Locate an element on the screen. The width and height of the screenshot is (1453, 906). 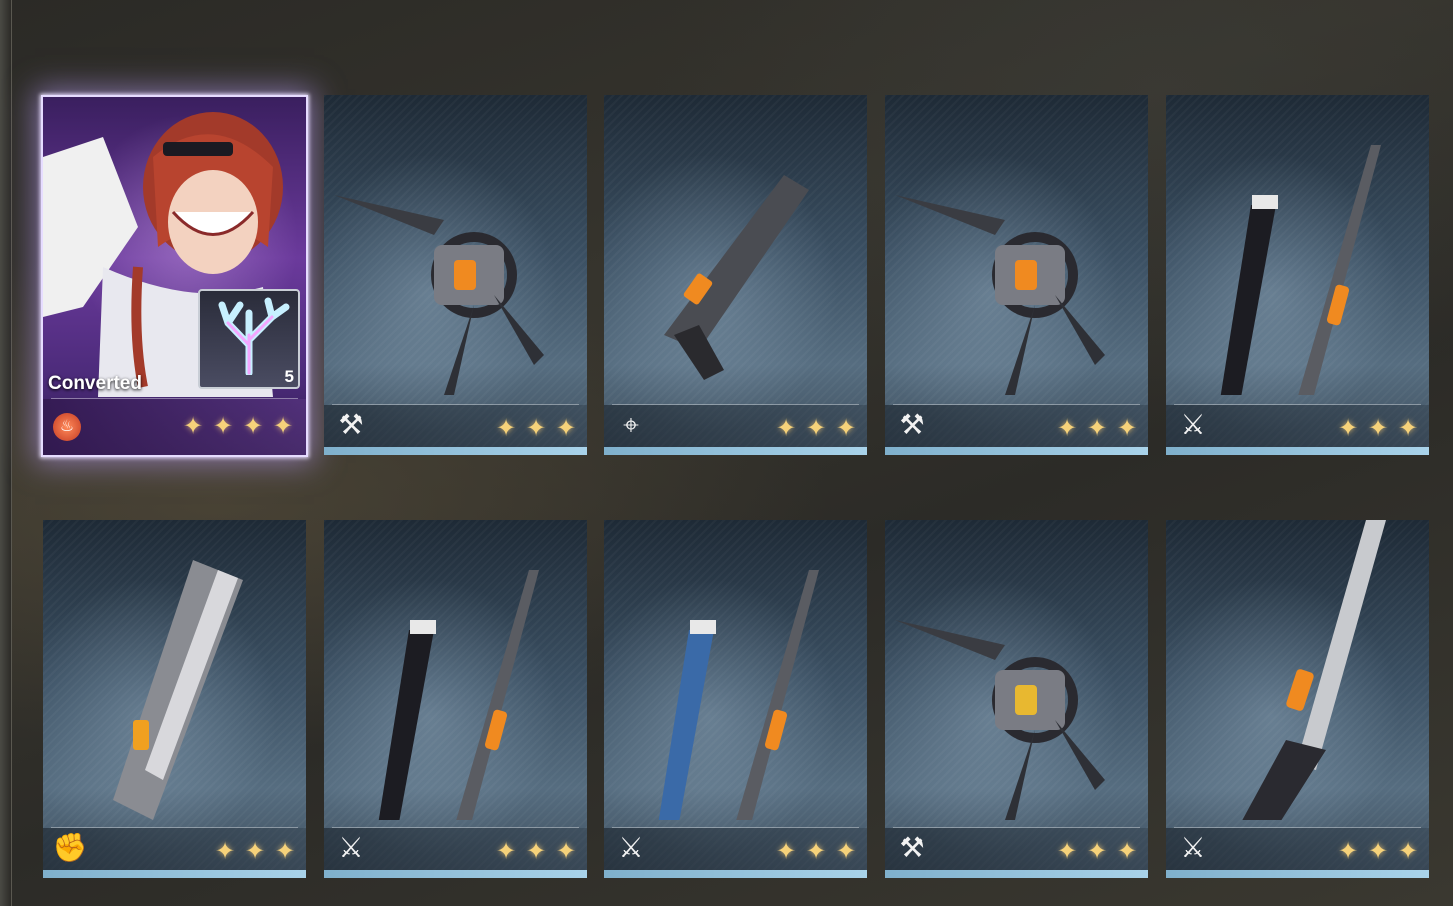
coral-item-icon is located at coordinates (254, 336).